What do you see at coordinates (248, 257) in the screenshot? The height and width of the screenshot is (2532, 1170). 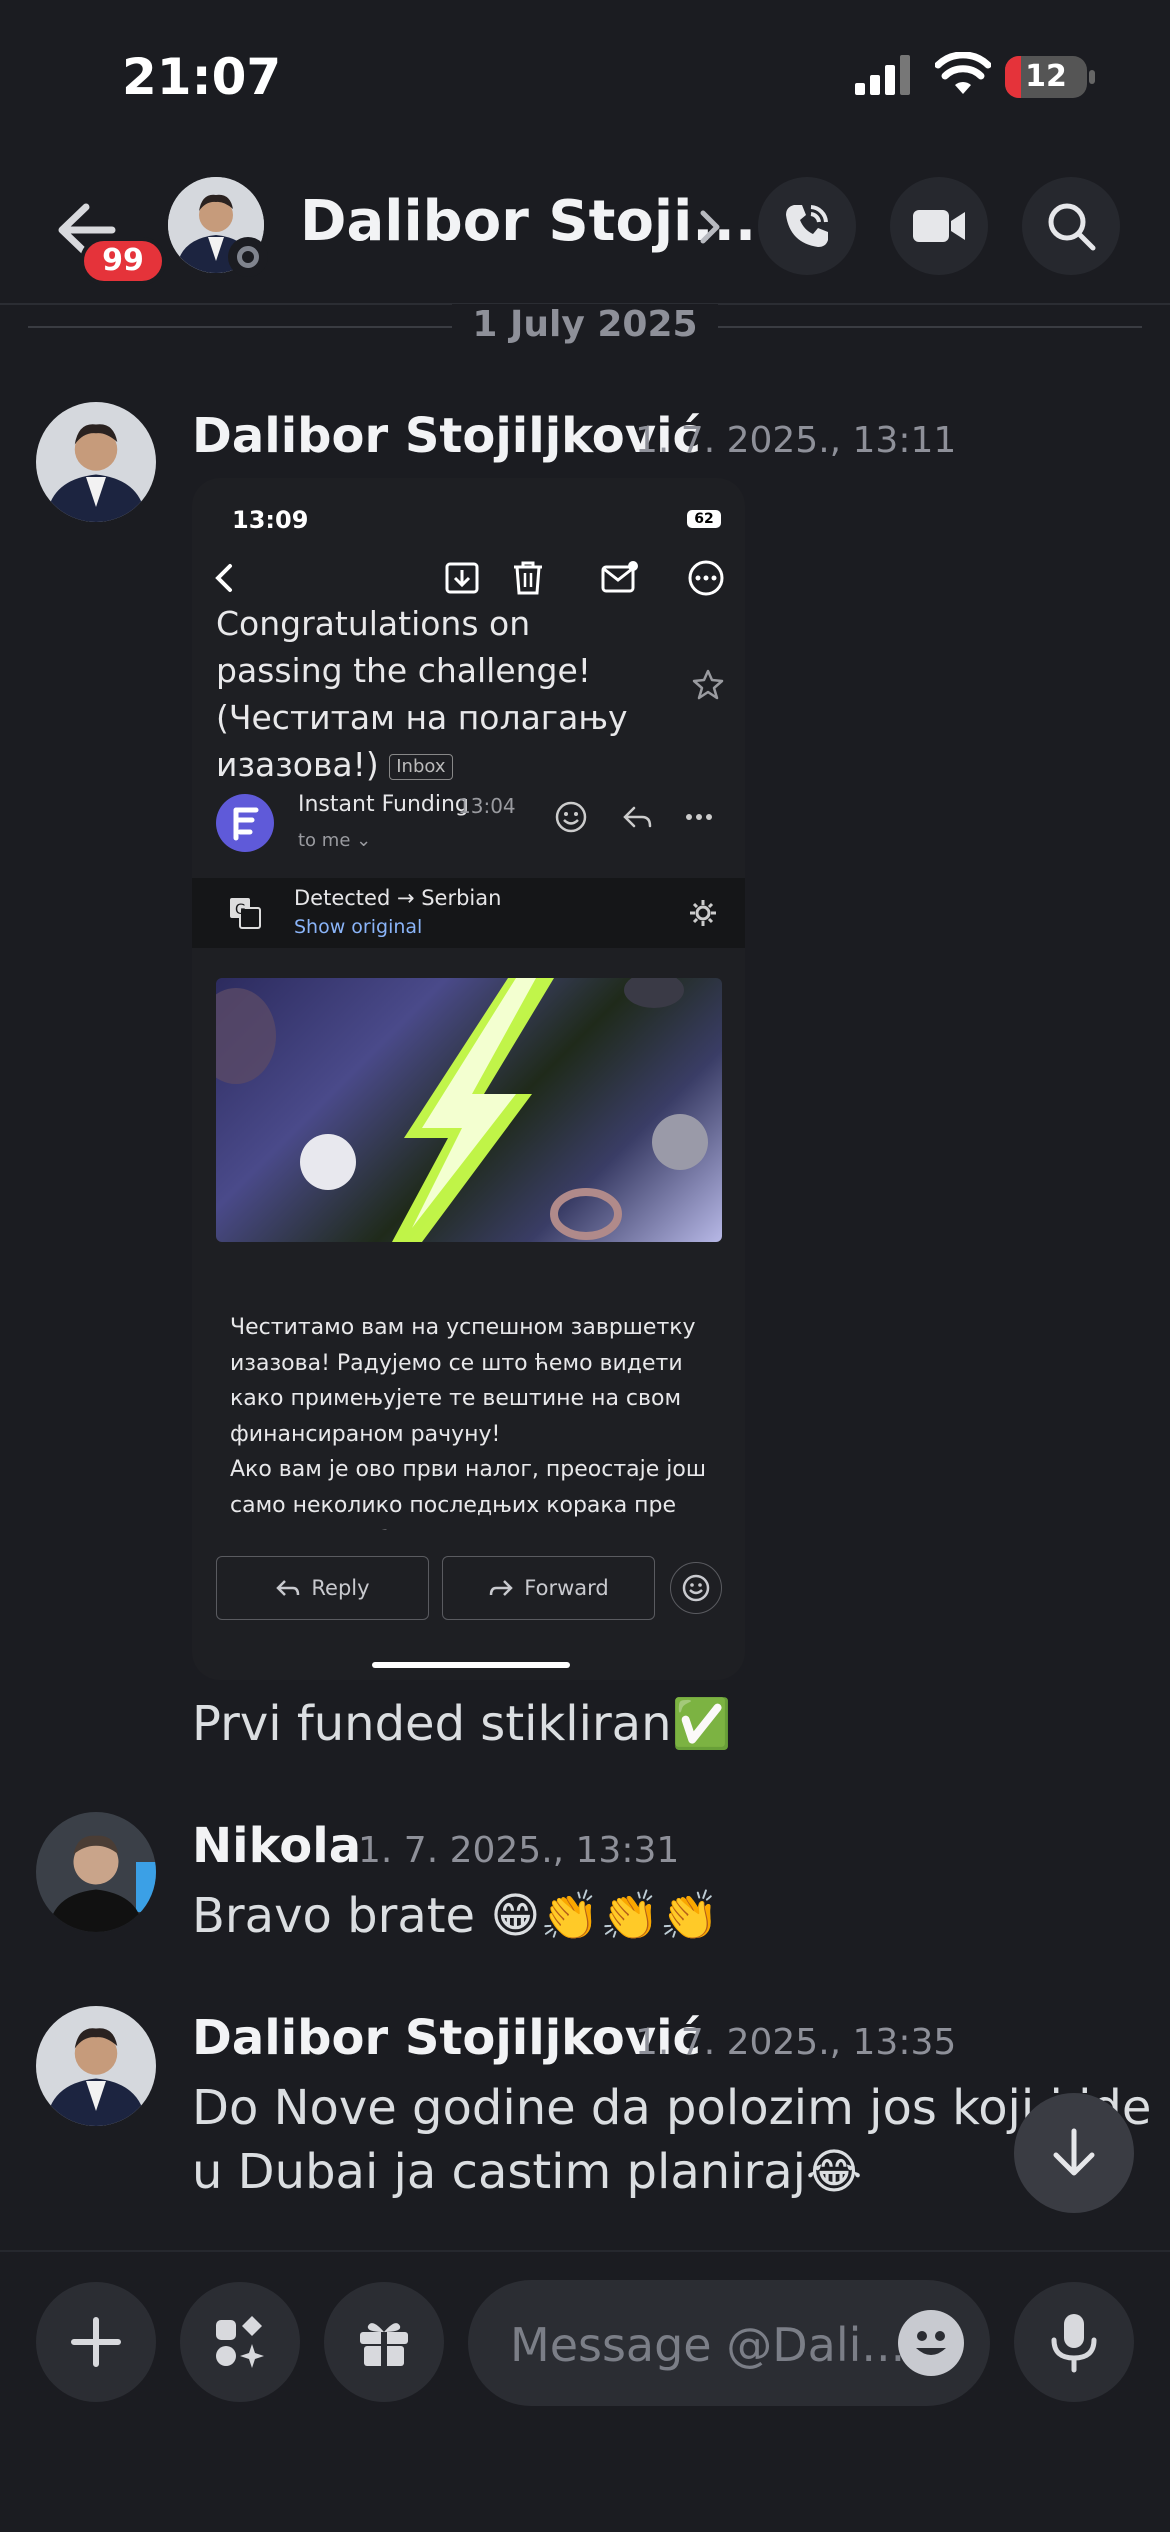 I see `presence-offline-indicator` at bounding box center [248, 257].